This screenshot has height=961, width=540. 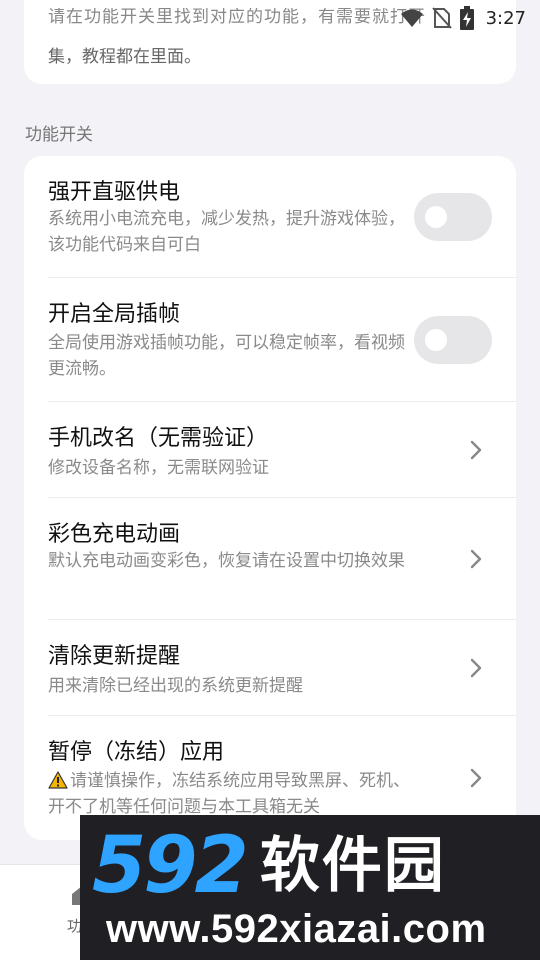 What do you see at coordinates (270, 668) in the screenshot?
I see `feature-row-clear-update-reminder: 清除更新提醒 用来清除已经出现的系统更新提醒` at bounding box center [270, 668].